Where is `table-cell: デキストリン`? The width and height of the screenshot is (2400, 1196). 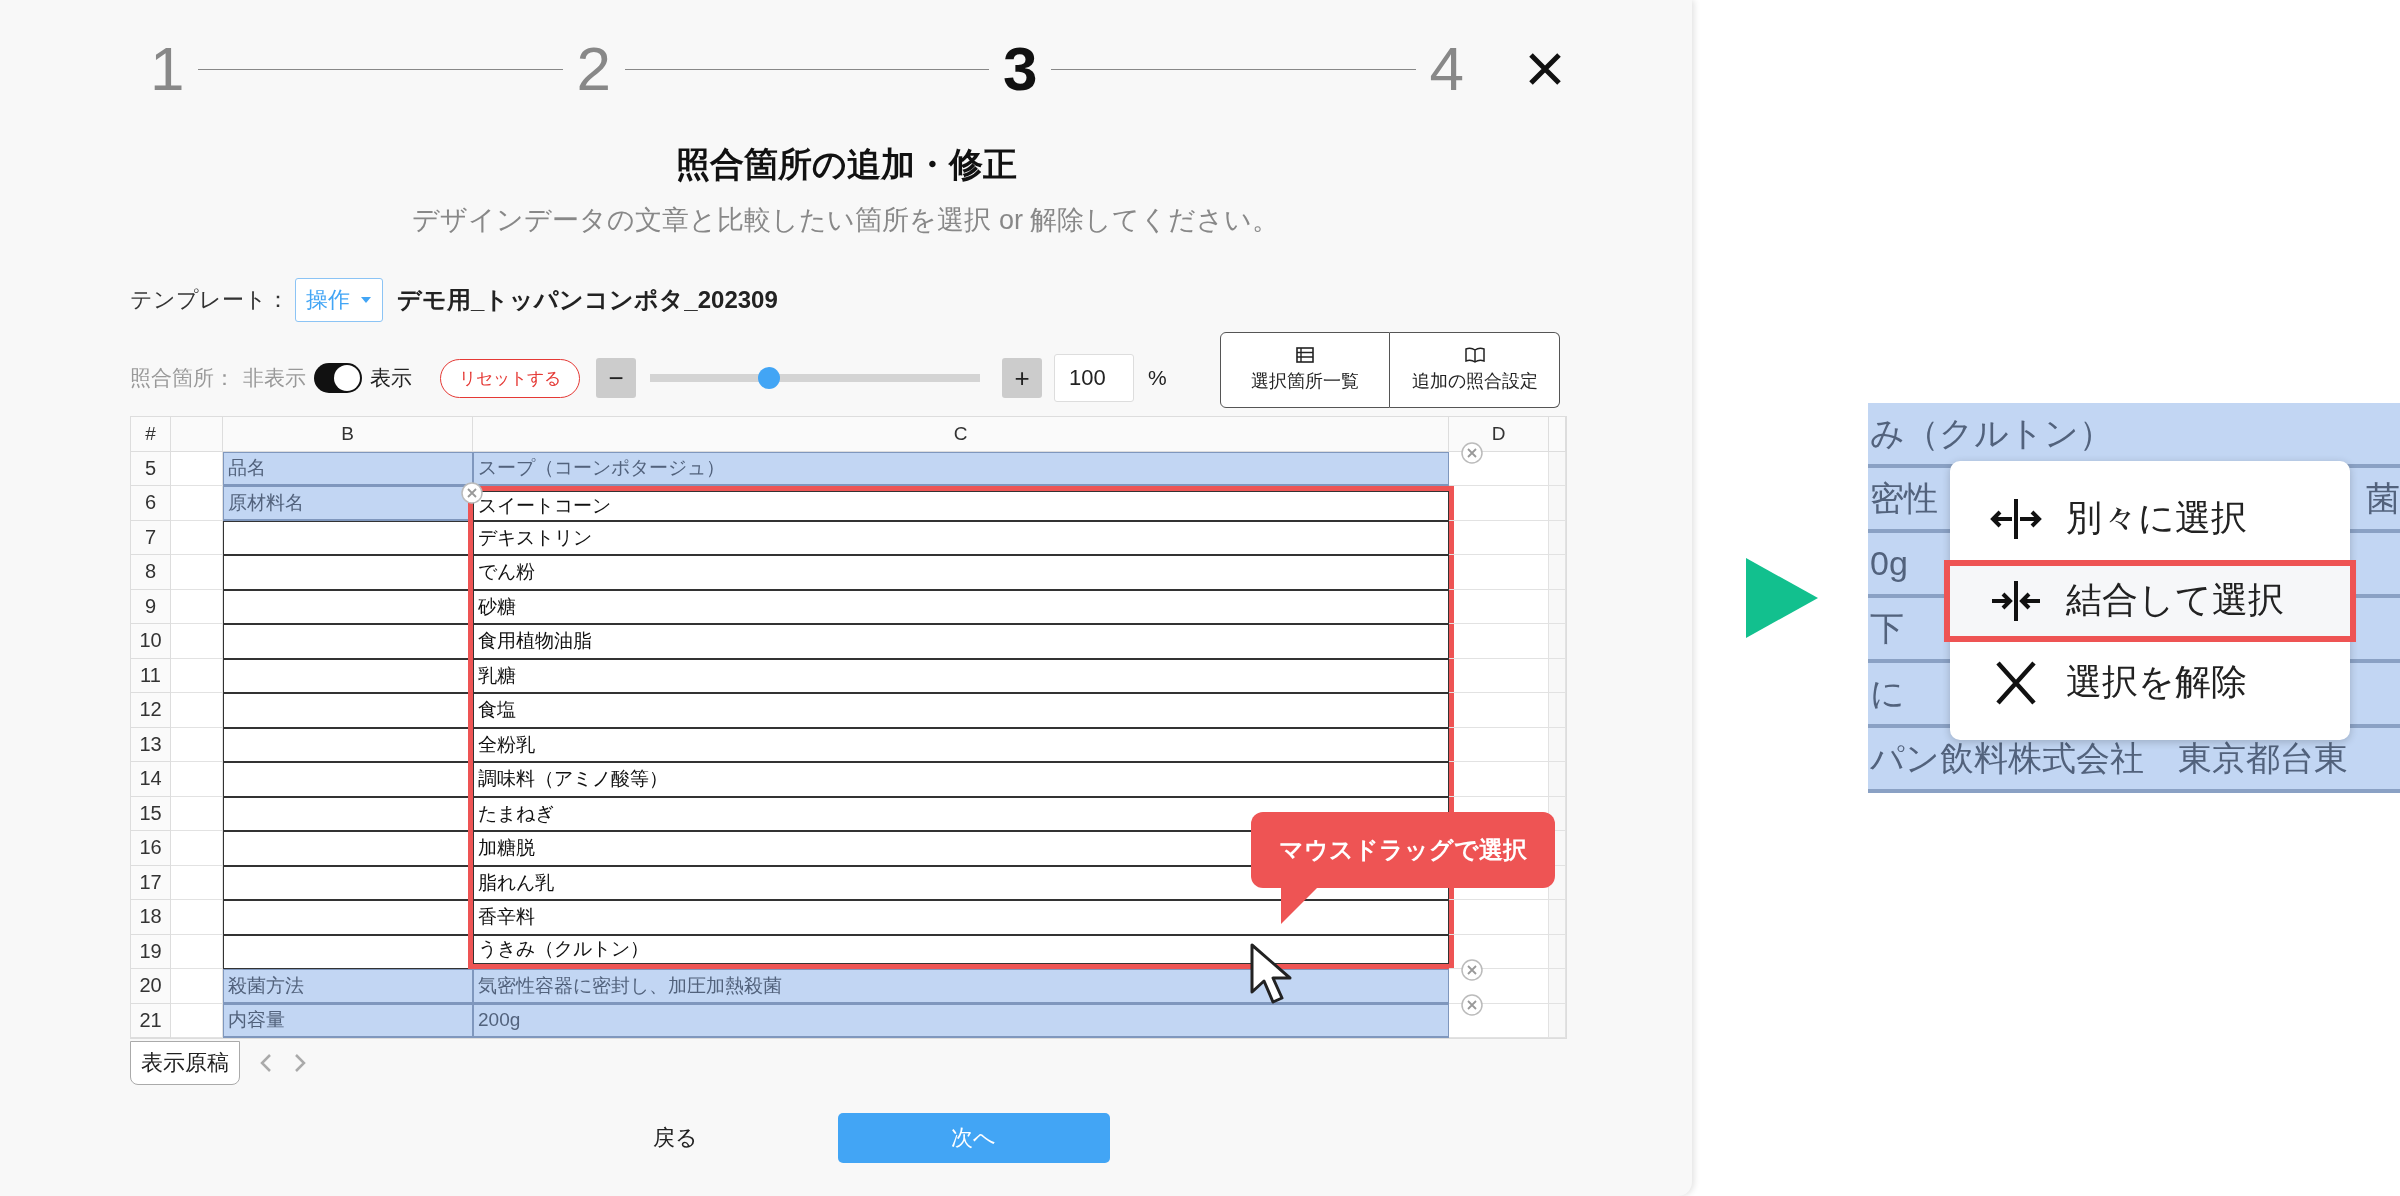
table-cell: デキストリン is located at coordinates (961, 537).